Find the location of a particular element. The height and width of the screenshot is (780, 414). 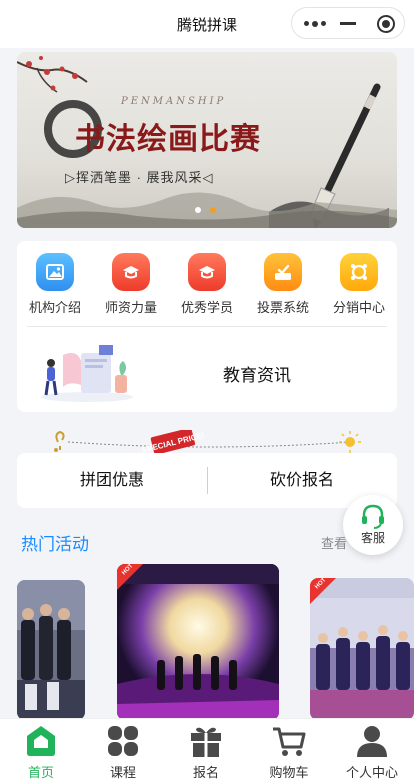

student-icon is located at coordinates (207, 272).